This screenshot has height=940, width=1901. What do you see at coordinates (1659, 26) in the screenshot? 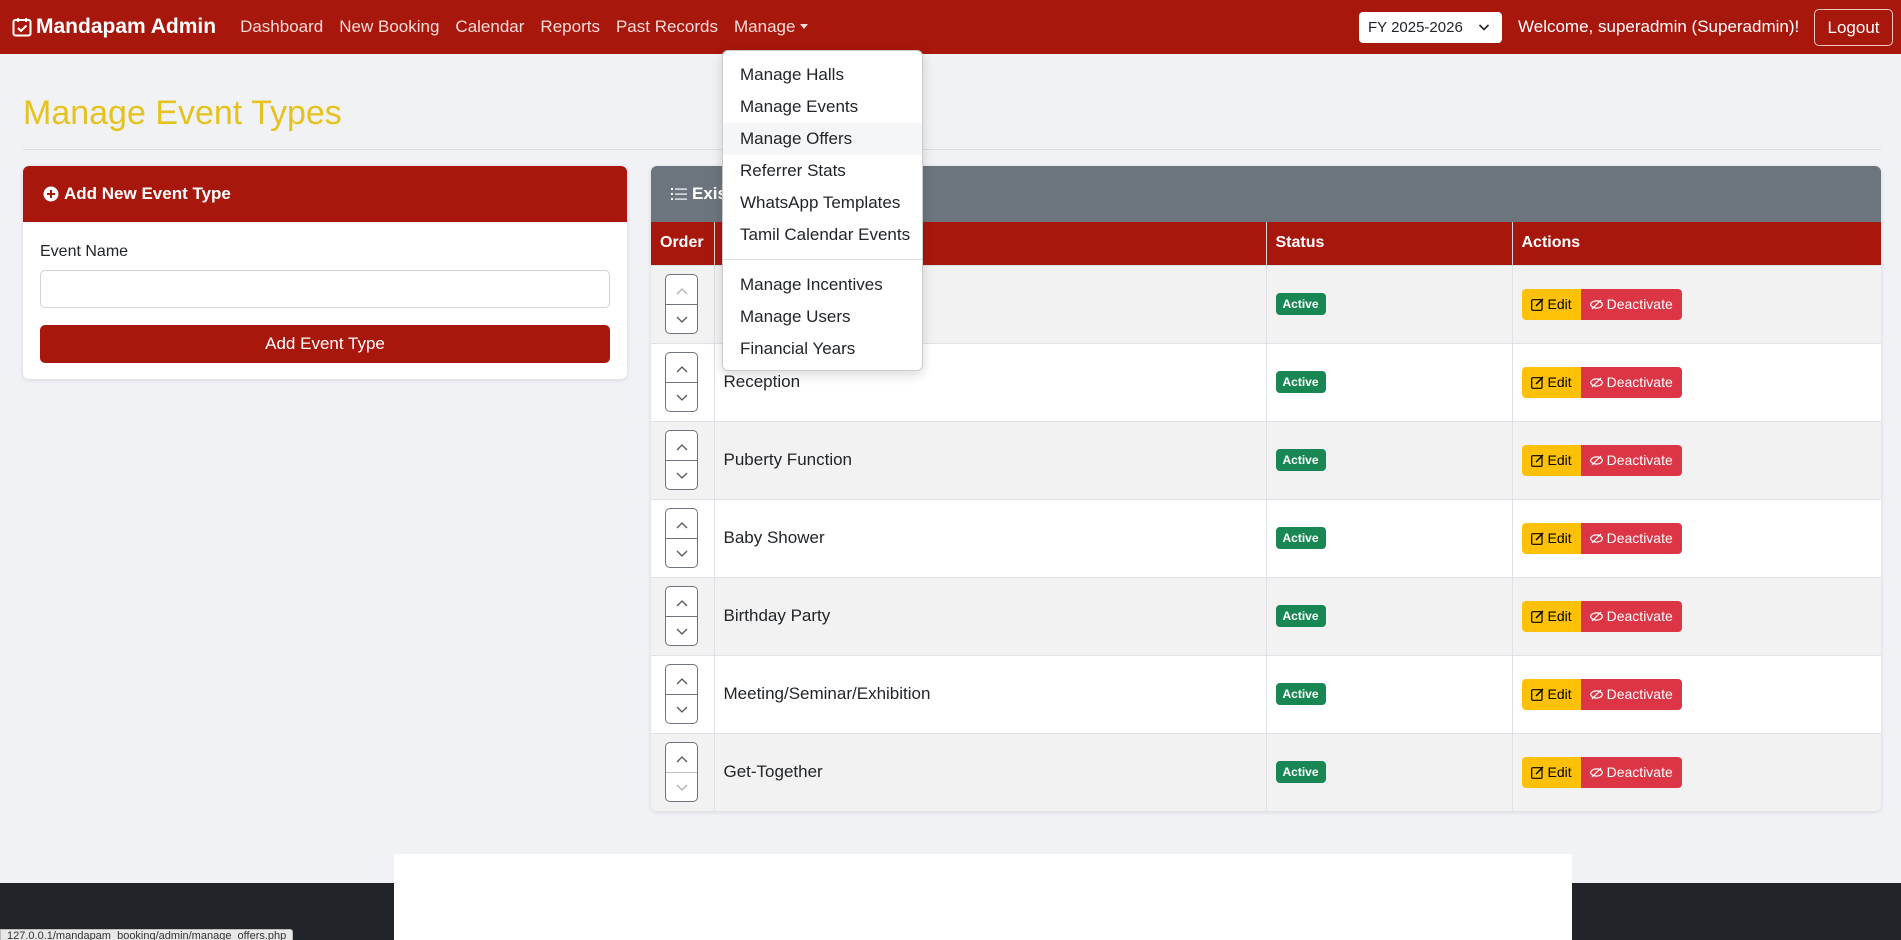
I see `welcome-text: Welcome, superadmin (Superadmin)!` at bounding box center [1659, 26].